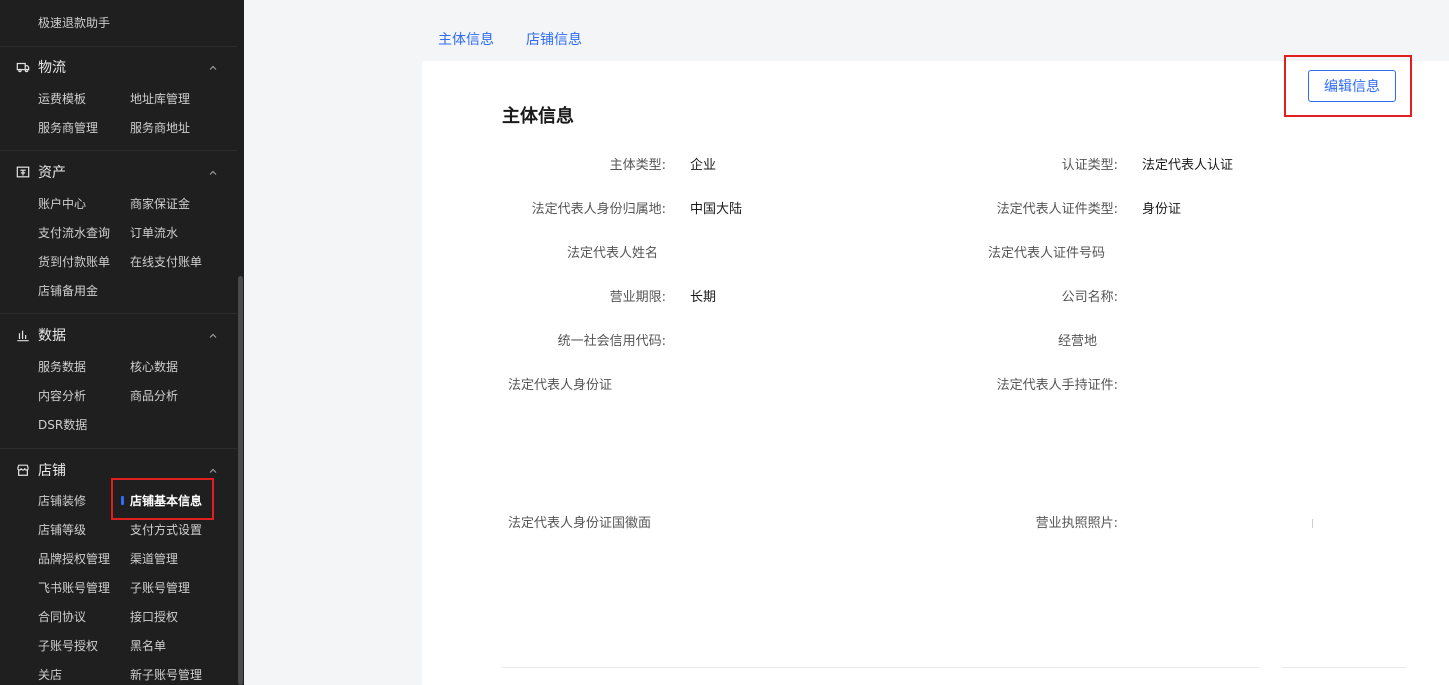 This screenshot has width=1449, height=685. I want to click on section-divider-left, so click(880, 667).